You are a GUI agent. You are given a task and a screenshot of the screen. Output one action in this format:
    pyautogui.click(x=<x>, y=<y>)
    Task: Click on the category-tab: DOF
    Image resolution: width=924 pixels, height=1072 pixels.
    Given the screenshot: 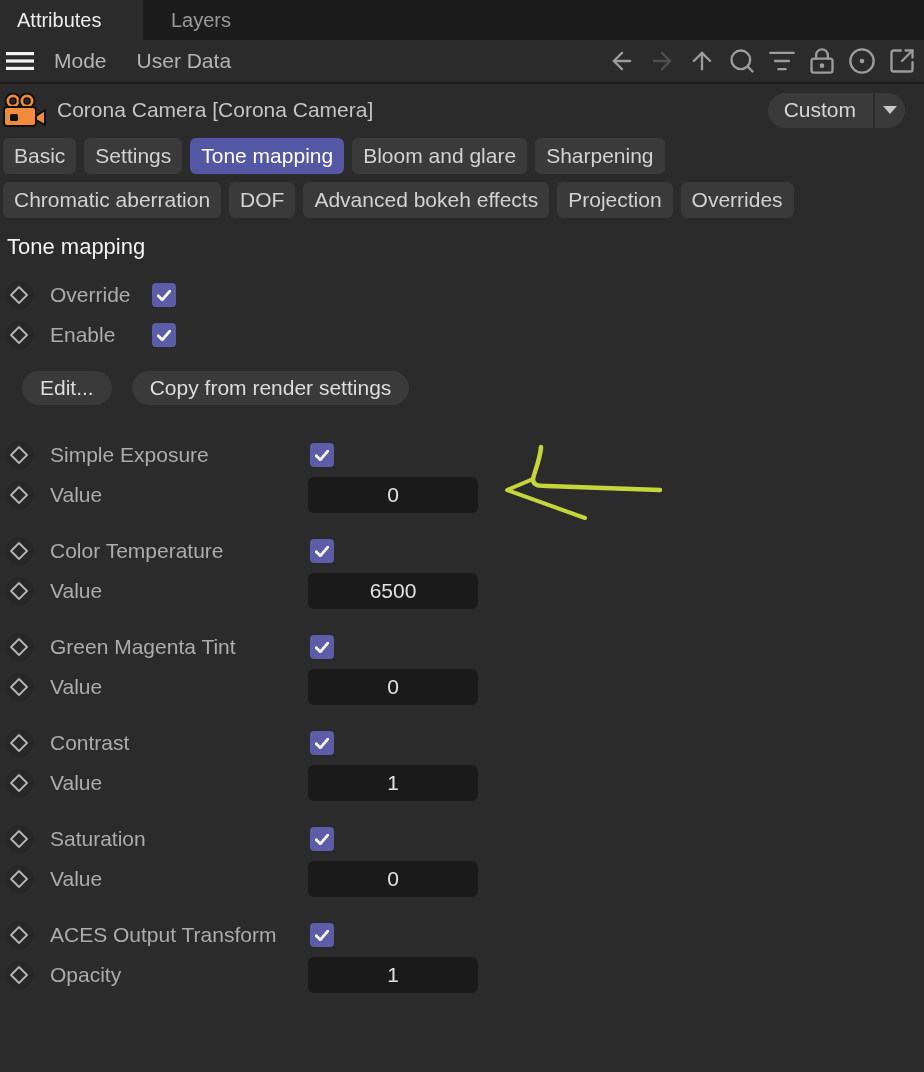 What is the action you would take?
    pyautogui.click(x=262, y=200)
    